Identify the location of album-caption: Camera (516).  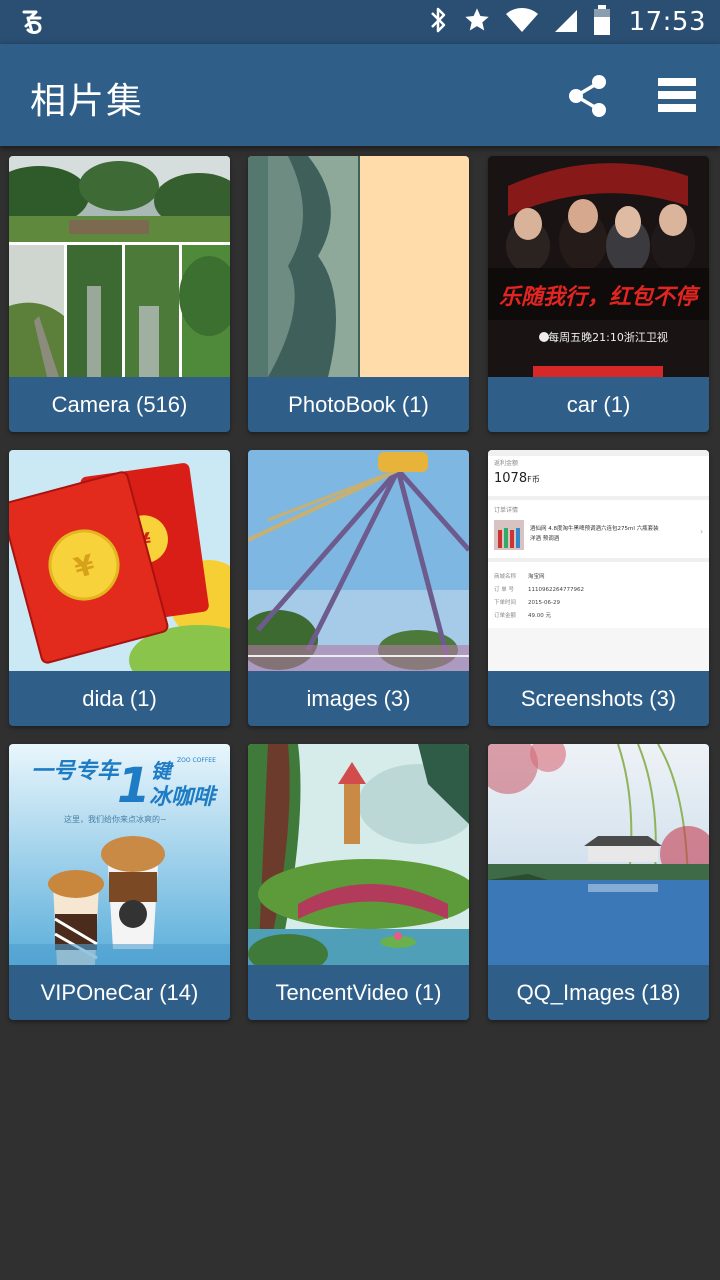
(119, 404).